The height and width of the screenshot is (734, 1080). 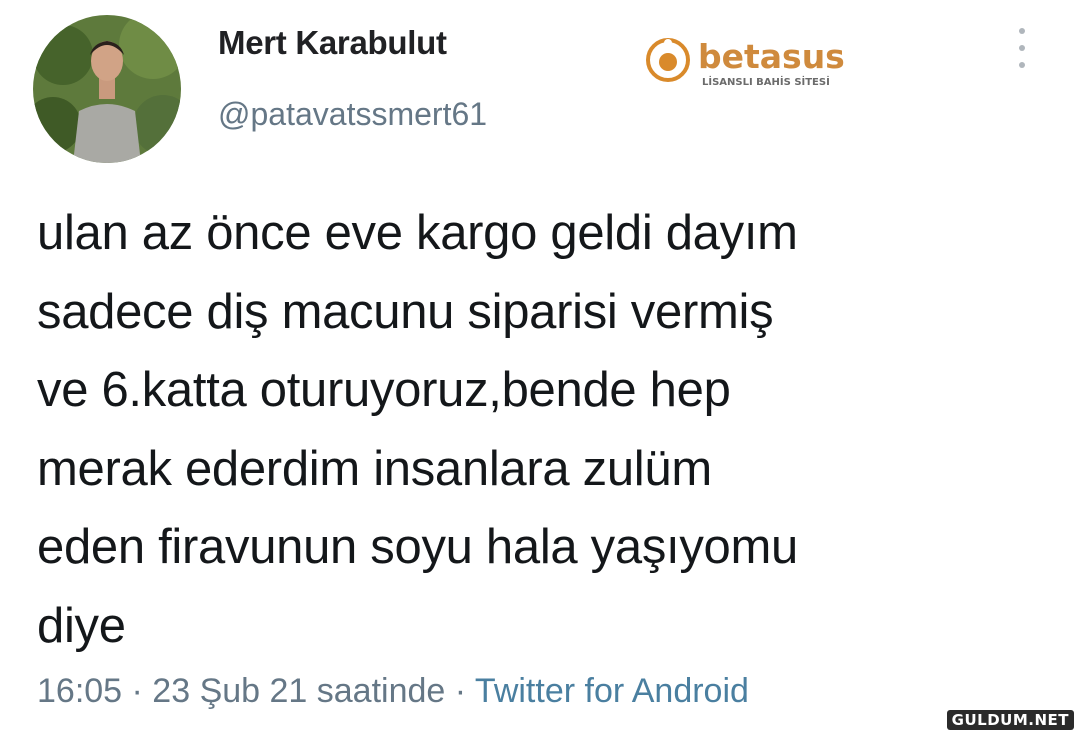 I want to click on author-name: Mert Karabulut, so click(x=332, y=43).